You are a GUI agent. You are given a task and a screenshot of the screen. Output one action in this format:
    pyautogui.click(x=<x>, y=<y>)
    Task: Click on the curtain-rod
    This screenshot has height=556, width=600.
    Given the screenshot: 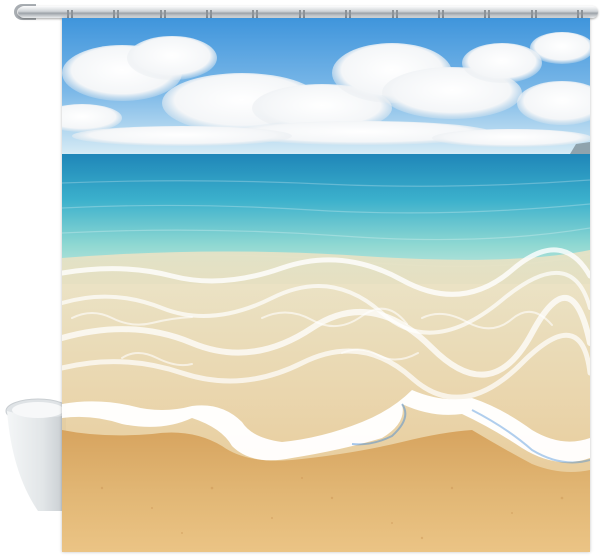 What is the action you would take?
    pyautogui.click(x=308, y=12)
    